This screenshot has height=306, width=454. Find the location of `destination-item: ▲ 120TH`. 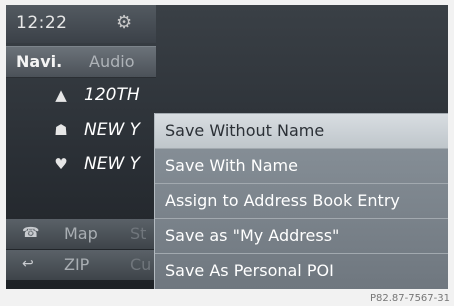

destination-item: ▲ 120TH is located at coordinates (81, 95).